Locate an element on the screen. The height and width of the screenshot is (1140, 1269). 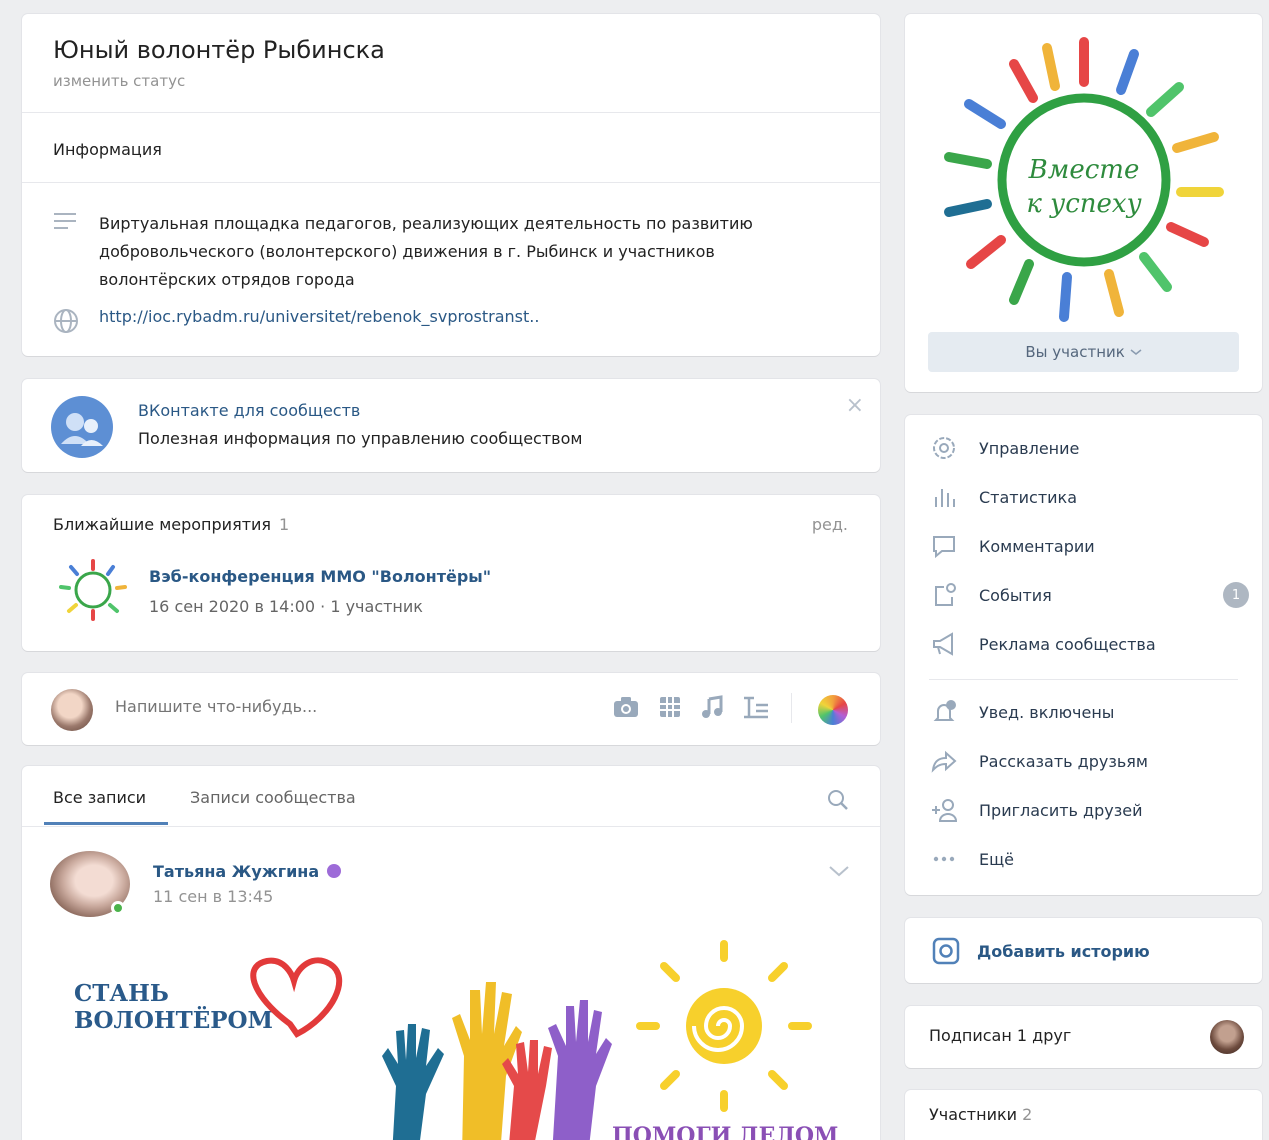
composer-toolbar is located at coordinates (691, 707).